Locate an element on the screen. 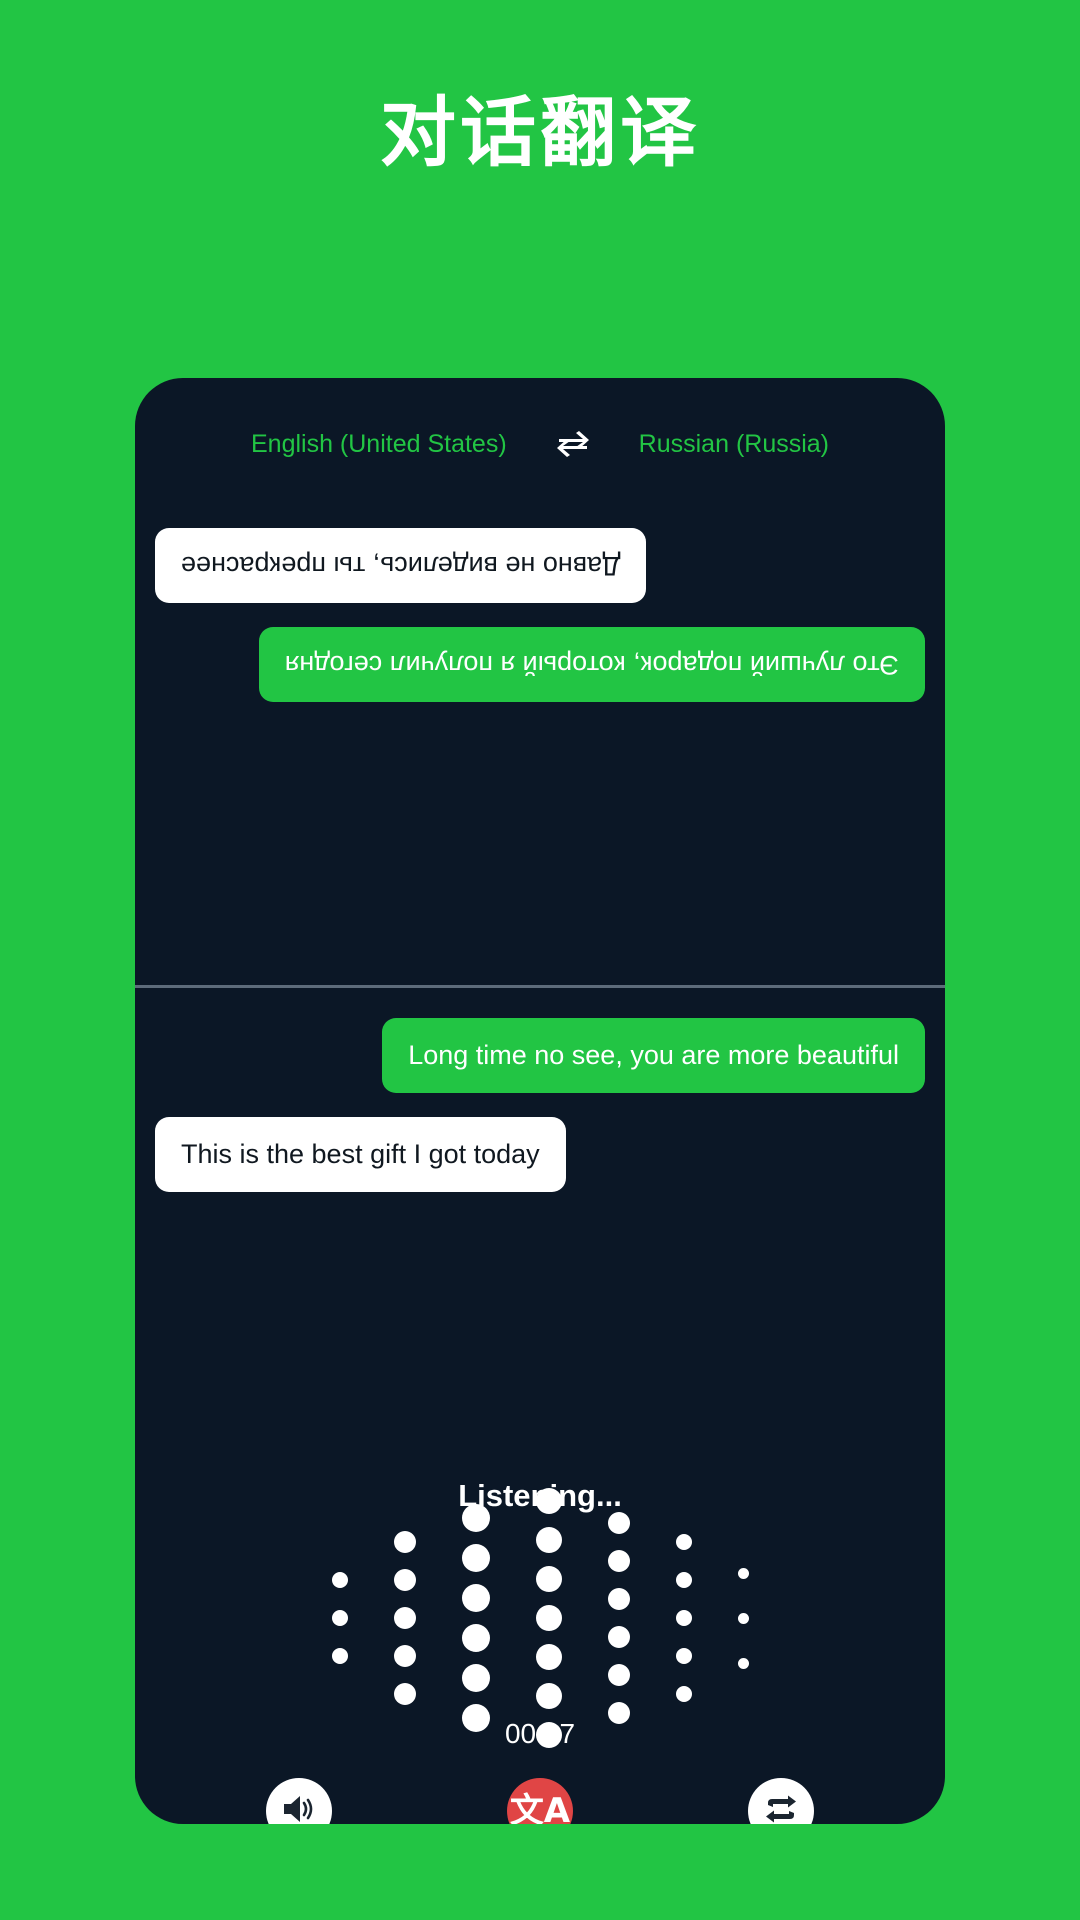 This screenshot has height=1920, width=1080. message-bubble: Long time no see, you are more beautiful is located at coordinates (653, 1056).